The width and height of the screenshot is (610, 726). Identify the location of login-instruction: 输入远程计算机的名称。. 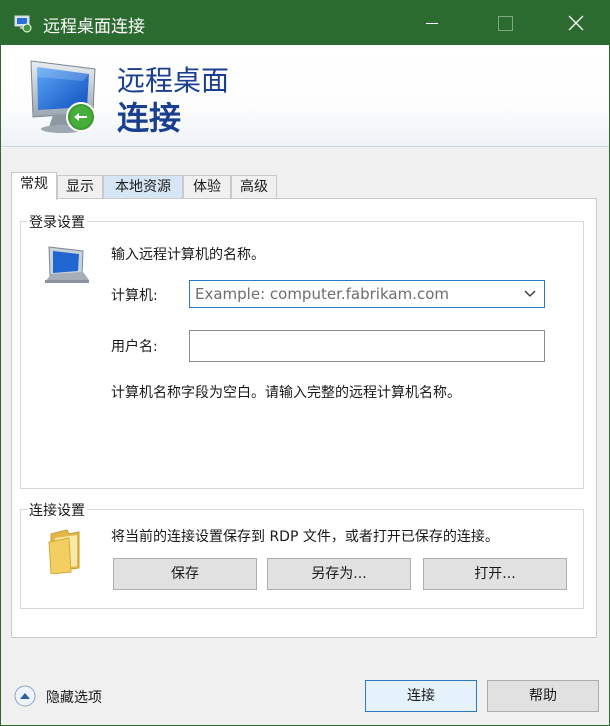
(188, 255).